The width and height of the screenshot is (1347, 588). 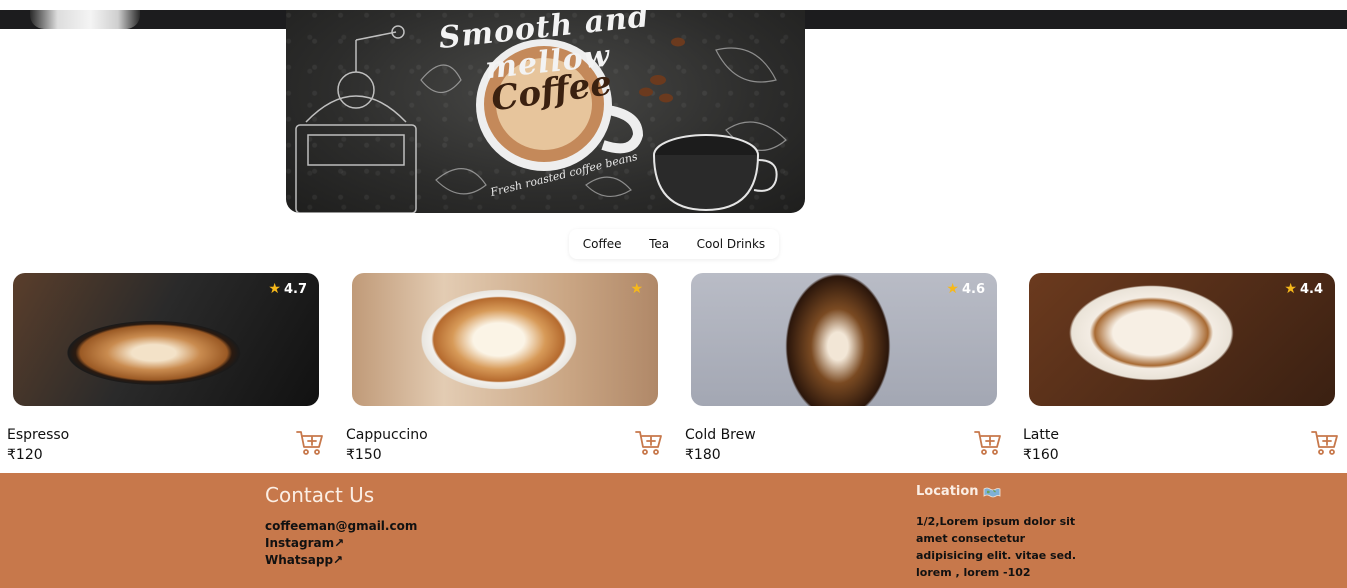 I want to click on product-price: ₹160, so click(x=1041, y=455).